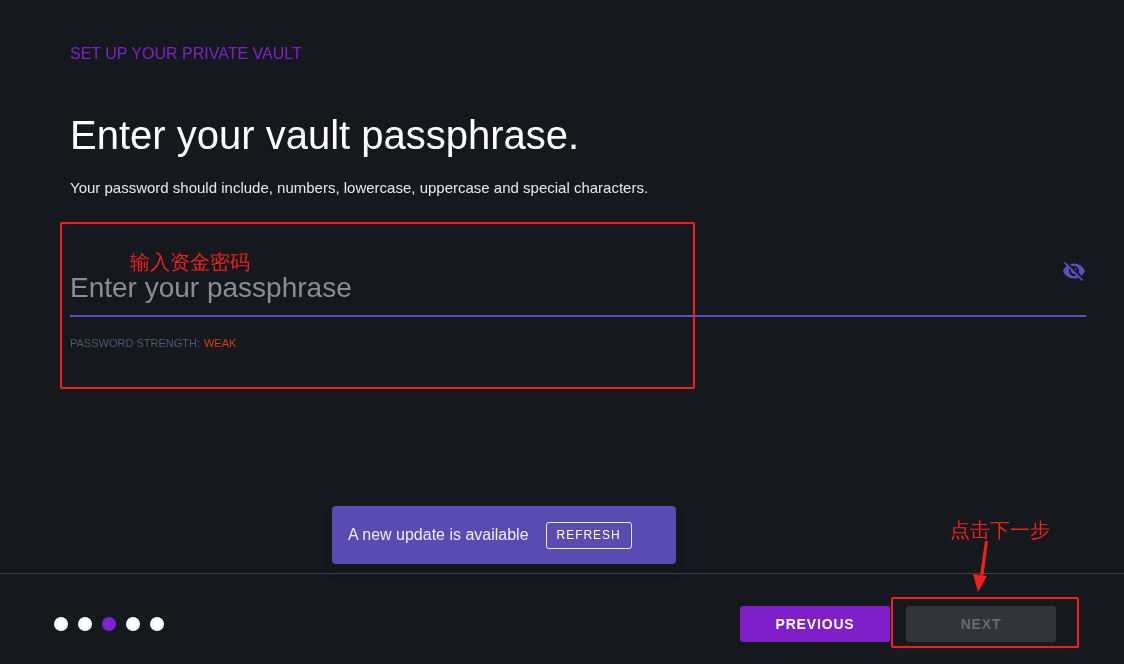 Image resolution: width=1124 pixels, height=664 pixels. I want to click on strength-value: WEAK, so click(220, 343).